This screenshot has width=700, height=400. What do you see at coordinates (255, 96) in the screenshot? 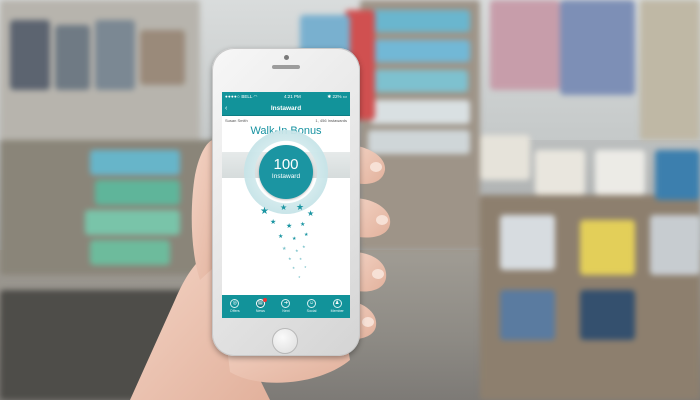
I see `wifi-icon: ◠` at bounding box center [255, 96].